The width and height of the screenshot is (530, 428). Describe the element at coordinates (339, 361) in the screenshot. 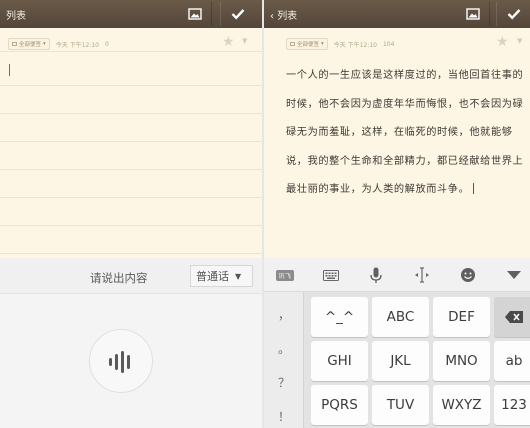

I see `key-ghi: GHI` at that location.